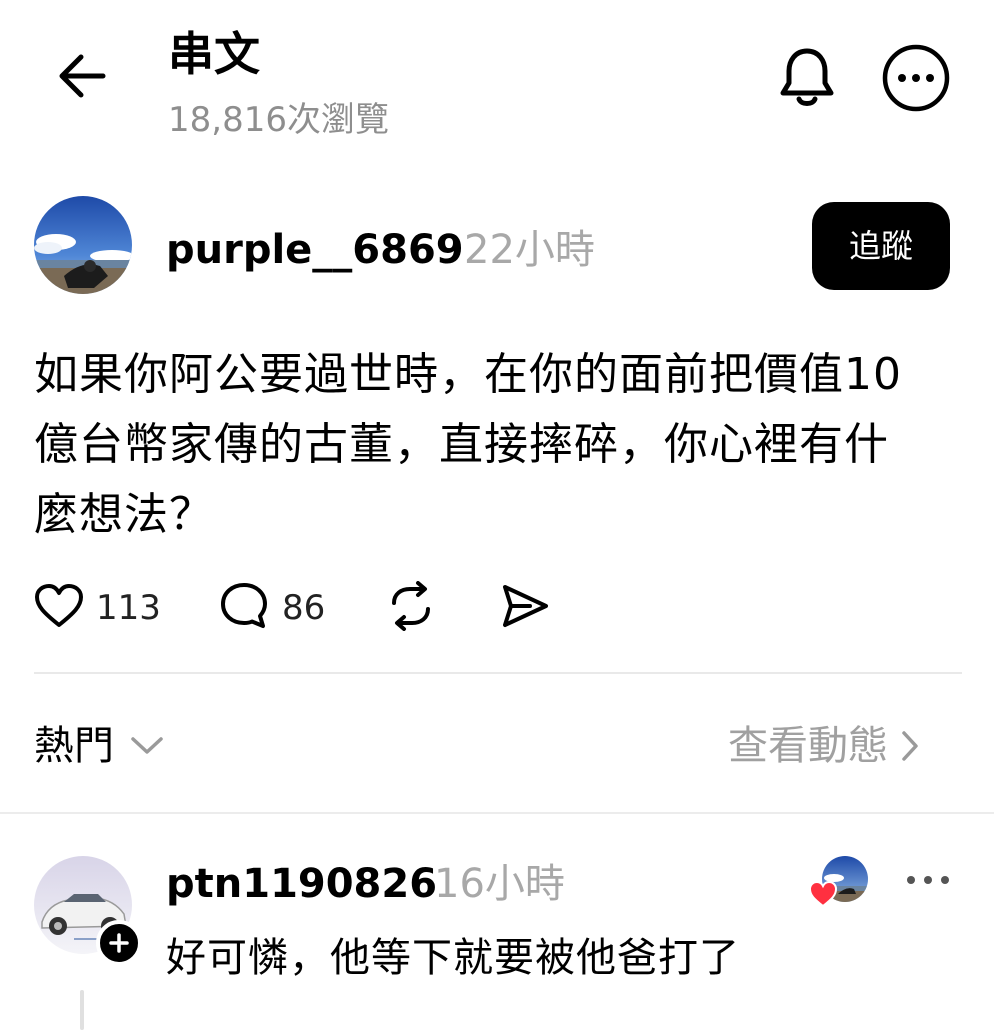  Describe the element at coordinates (271, 608) in the screenshot. I see `comment-button: 86` at that location.